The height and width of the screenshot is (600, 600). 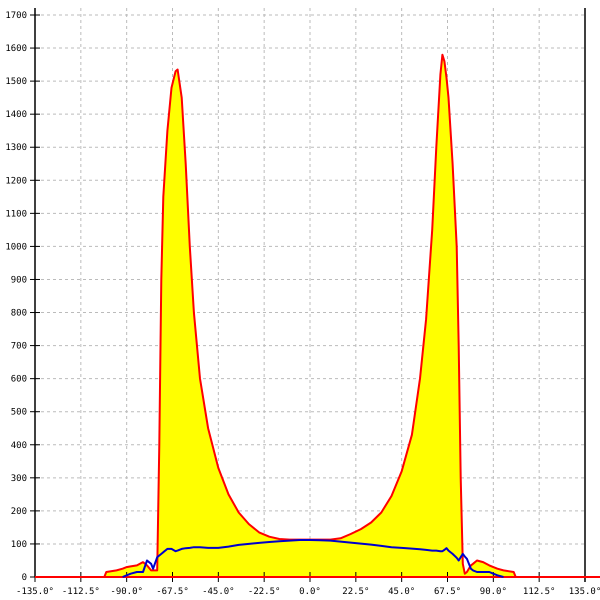 I want to click on y-tick-label: 1000, so click(x=16, y=247).